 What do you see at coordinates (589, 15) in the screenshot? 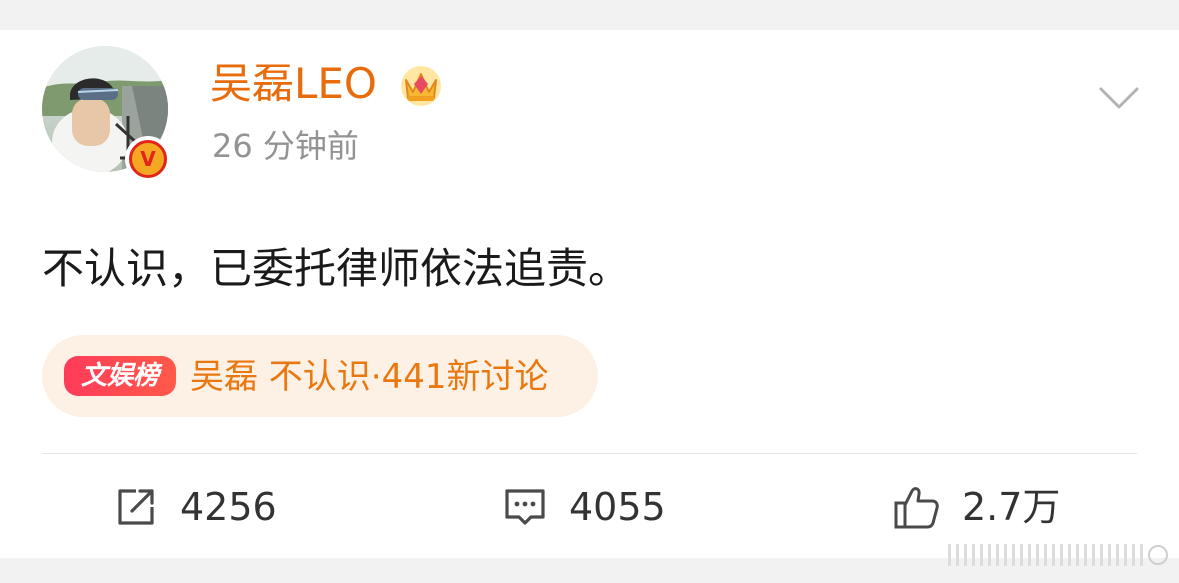
I see `top-gap` at bounding box center [589, 15].